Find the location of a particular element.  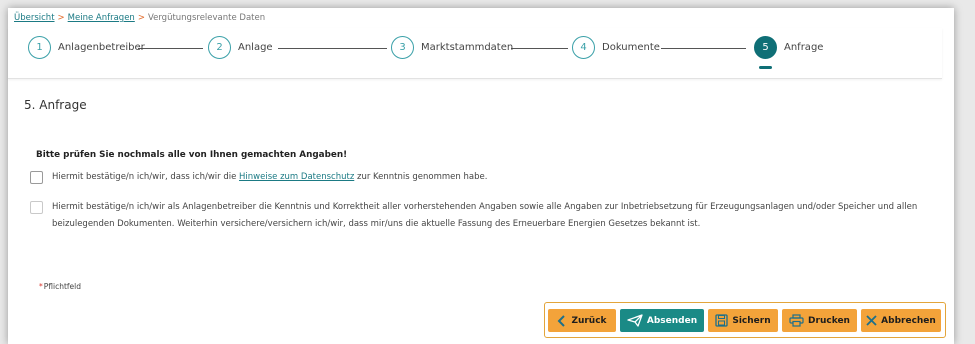

back-button: Zurück is located at coordinates (582, 320).